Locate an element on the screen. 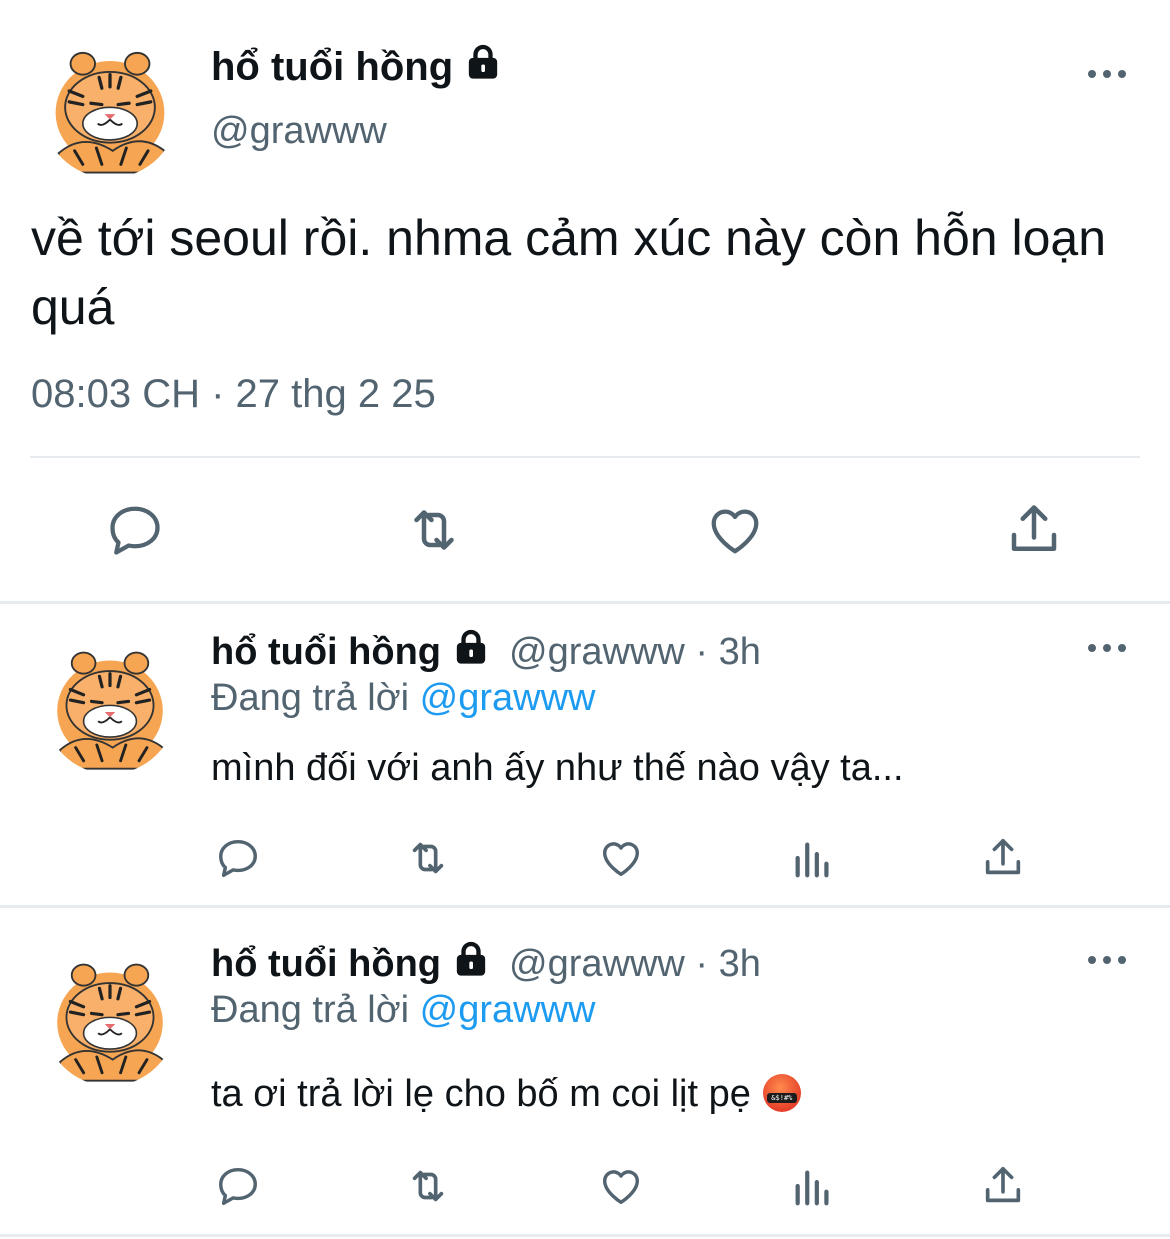 The width and height of the screenshot is (1170, 1239). reply-text: ta ơi trả lời lẹ cho bố m coi lịt pẹ is located at coordinates (481, 1094).